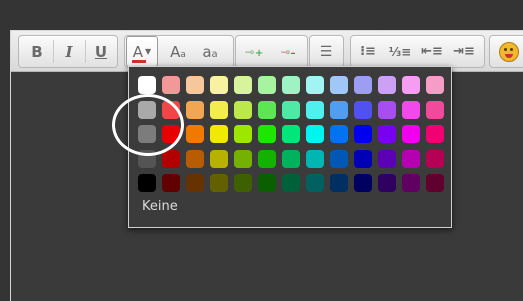  I want to click on font-group: A ▼ Aa aa, so click(179, 51).